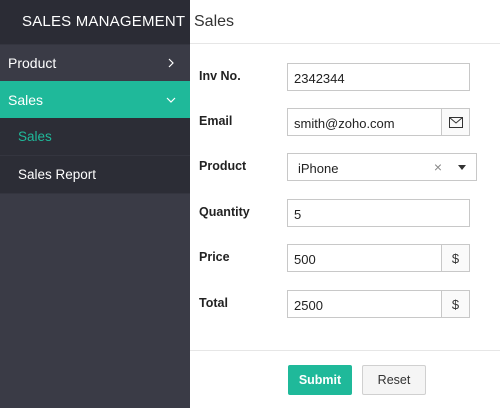 The image size is (500, 408). What do you see at coordinates (171, 63) in the screenshot?
I see `chevron-right-icon` at bounding box center [171, 63].